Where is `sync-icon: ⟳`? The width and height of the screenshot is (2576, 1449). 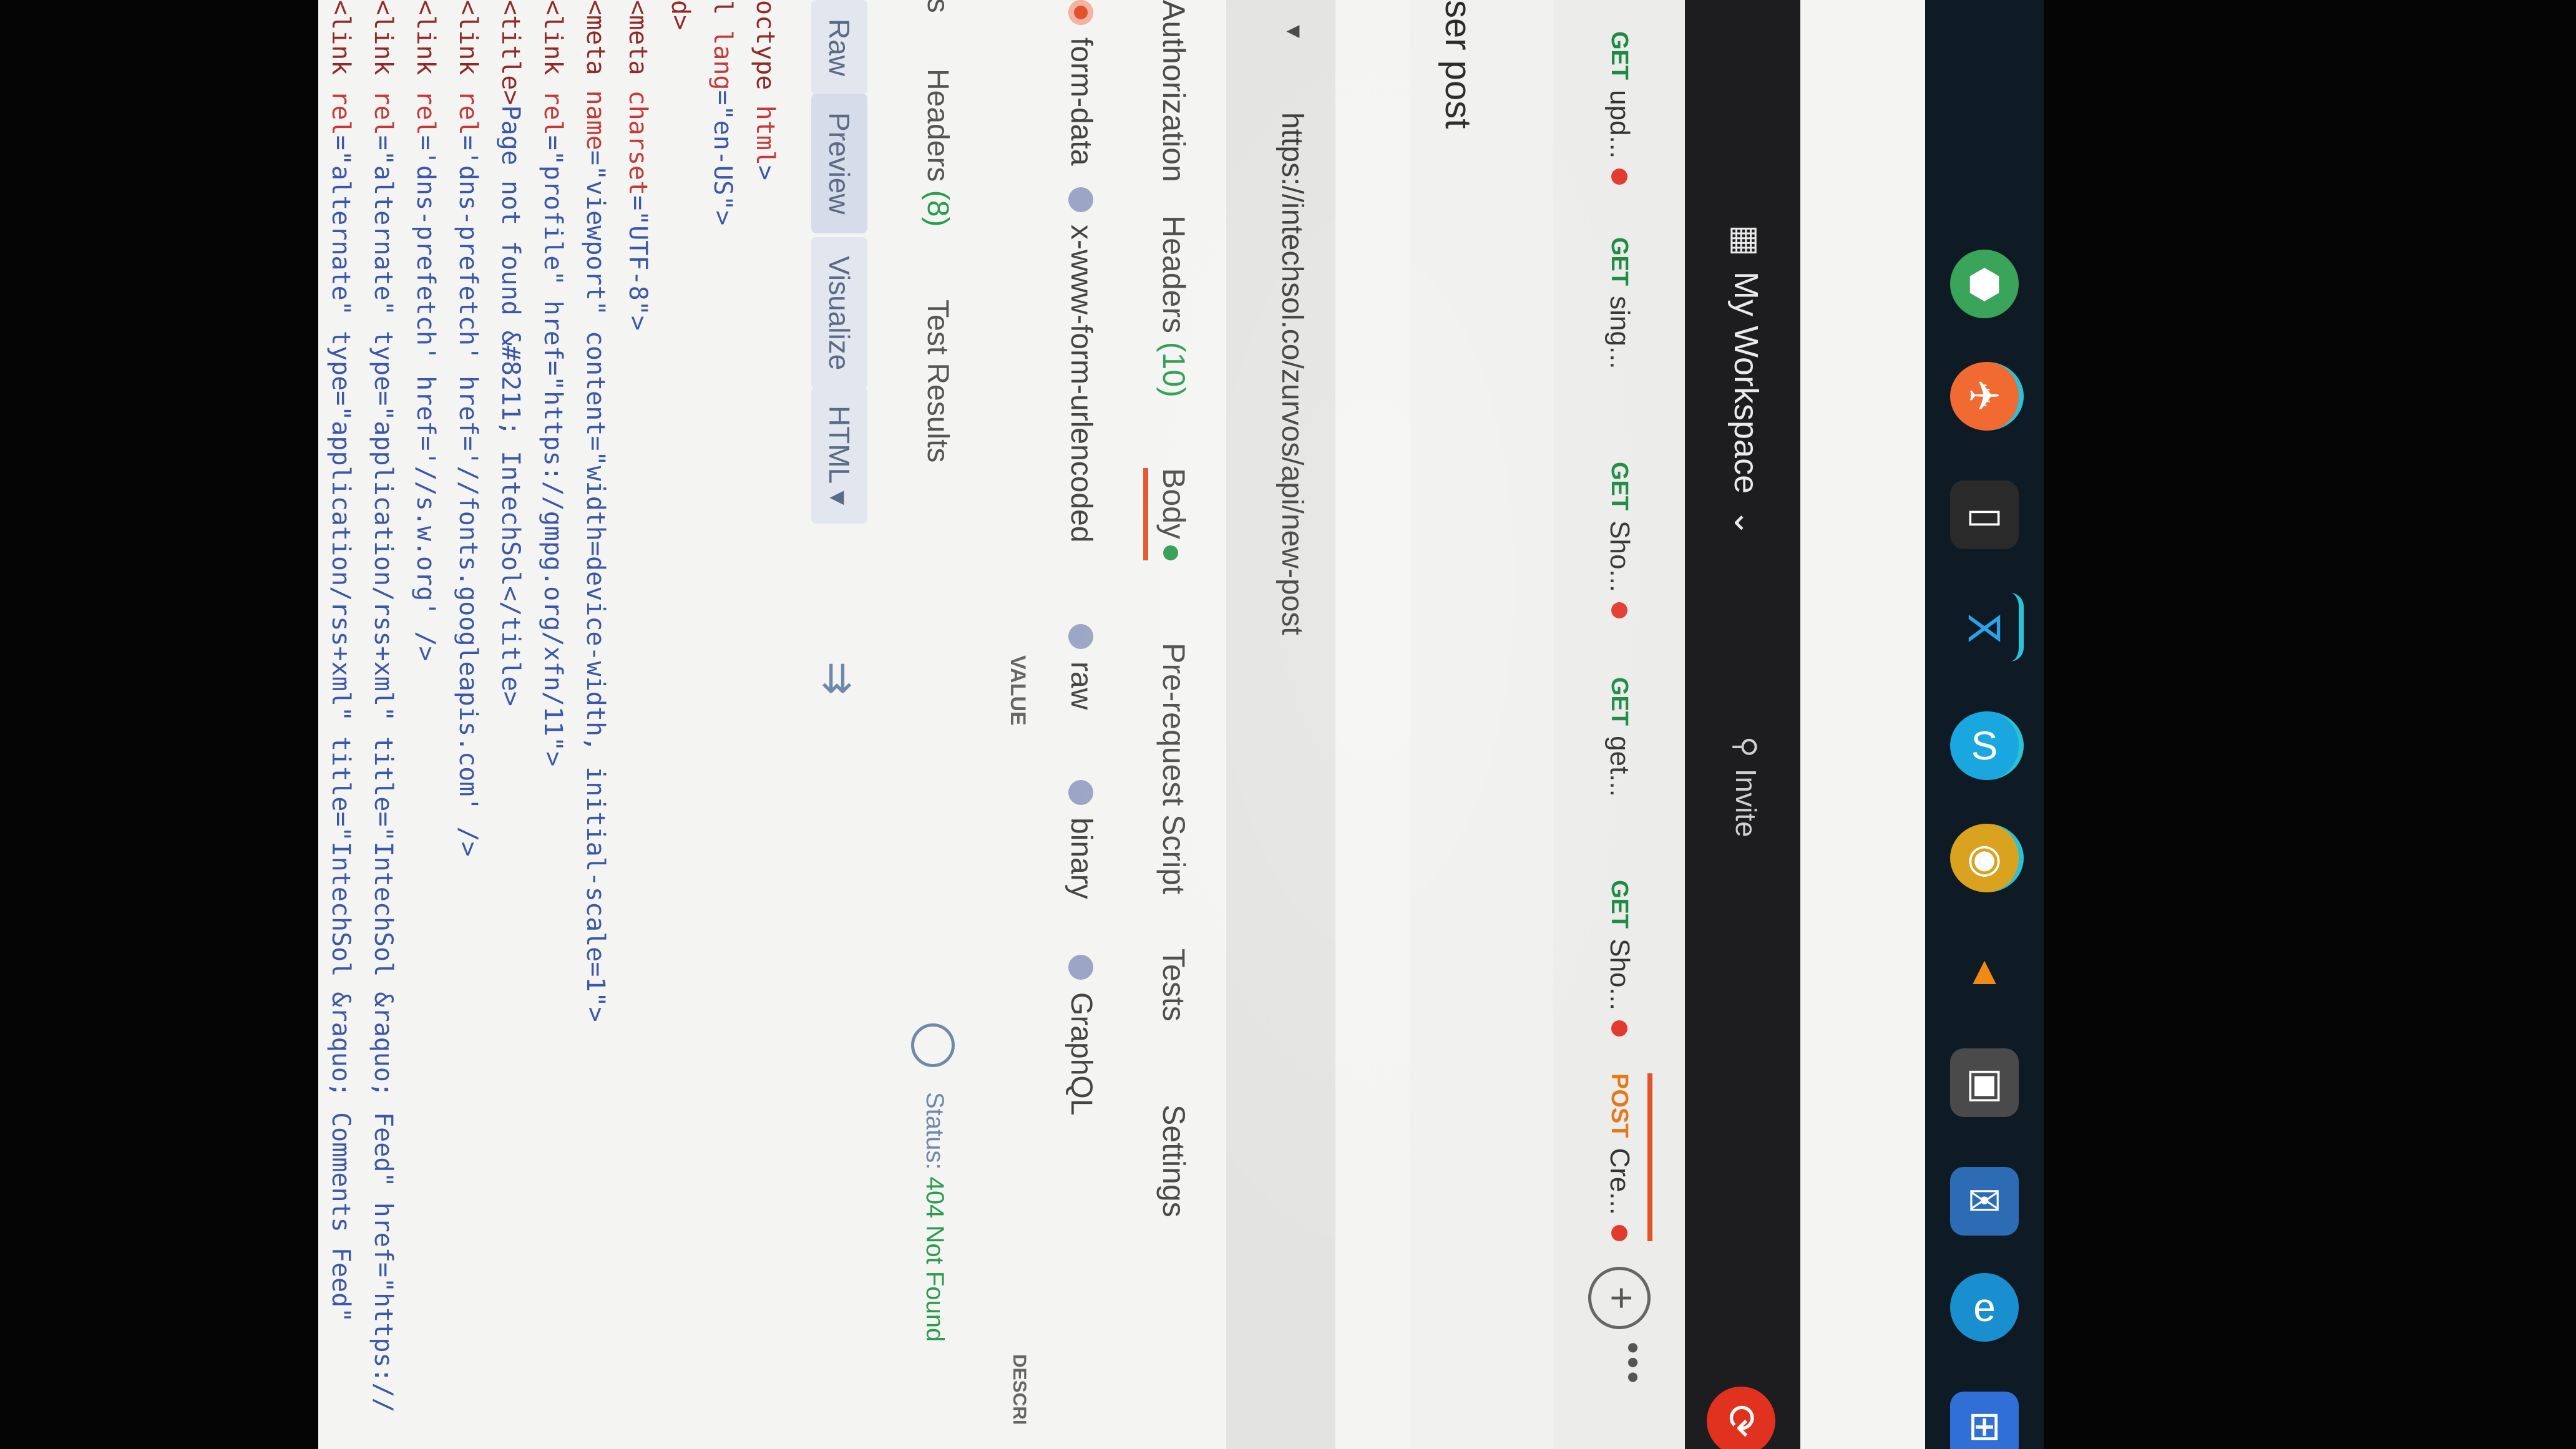
sync-icon: ⟳ is located at coordinates (1741, 1418).